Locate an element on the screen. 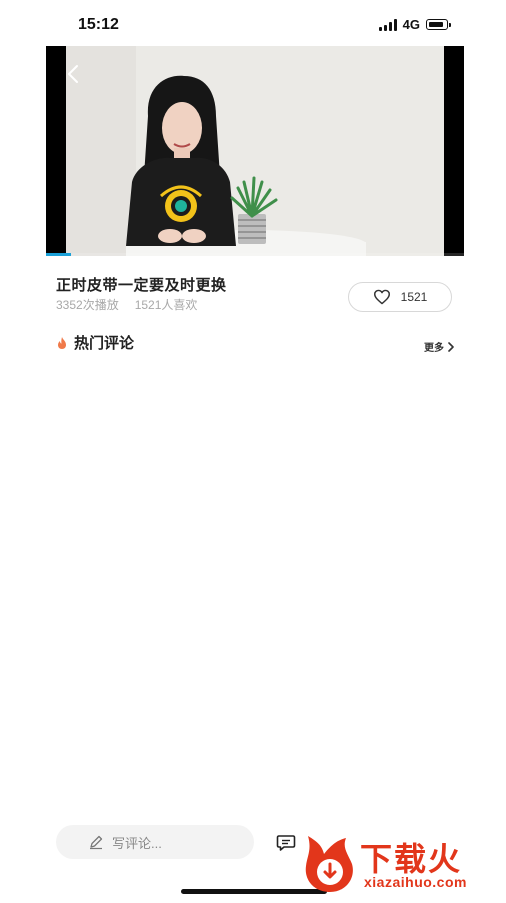  status-bar: 15:12 4G is located at coordinates (253, 22).